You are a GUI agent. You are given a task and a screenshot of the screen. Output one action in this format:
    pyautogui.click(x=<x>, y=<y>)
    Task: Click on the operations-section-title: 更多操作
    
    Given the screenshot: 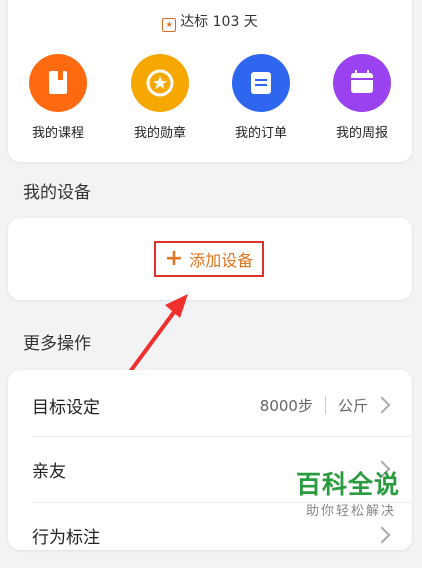 What is the action you would take?
    pyautogui.click(x=57, y=344)
    